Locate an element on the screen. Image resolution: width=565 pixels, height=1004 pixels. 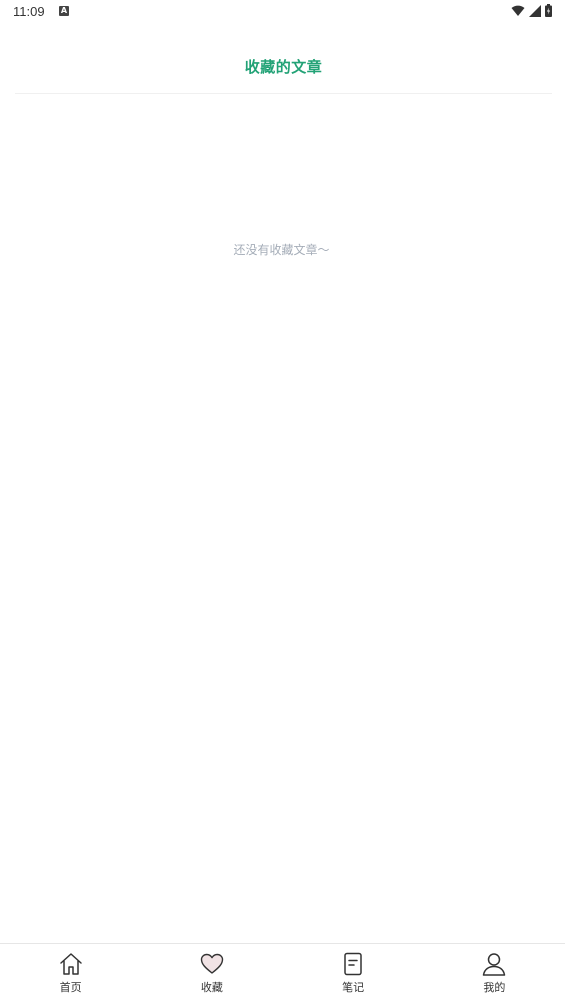
battery-icon is located at coordinates (548, 10).